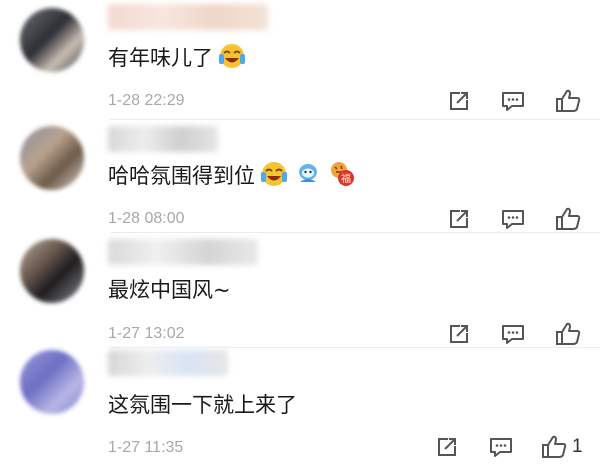 This screenshot has width=600, height=464. What do you see at coordinates (181, 176) in the screenshot?
I see `comment-text-content: 哈哈氛围得到位` at bounding box center [181, 176].